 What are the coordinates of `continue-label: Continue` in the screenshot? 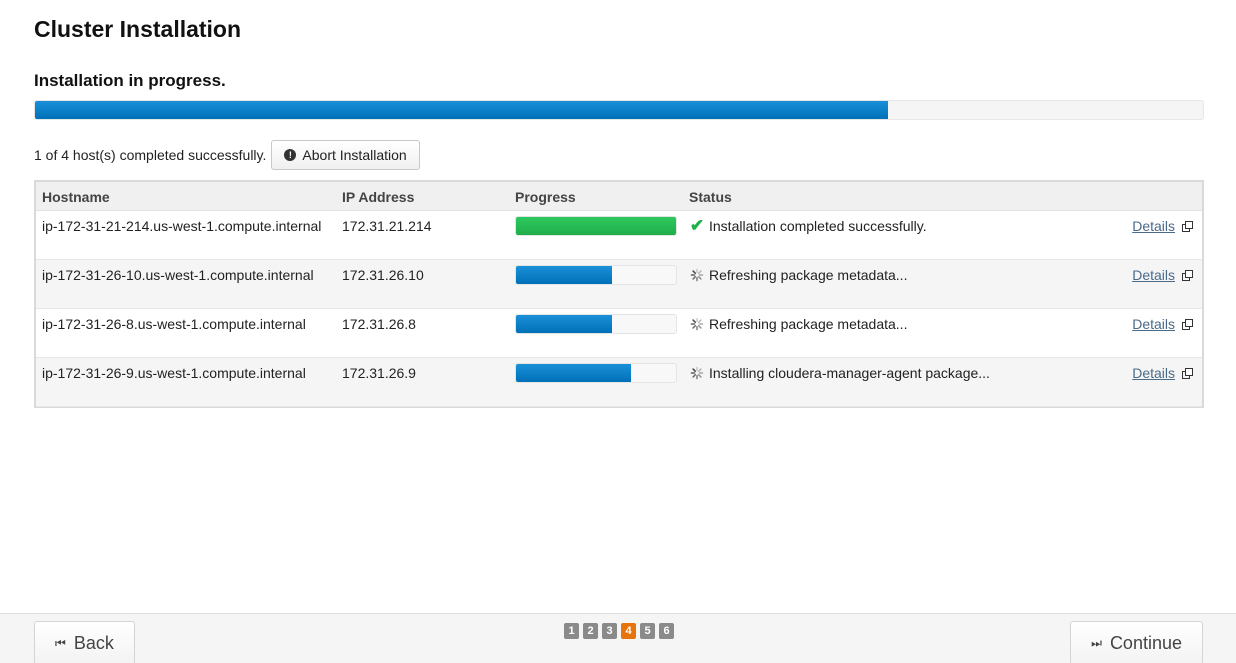 It's located at (1145, 642).